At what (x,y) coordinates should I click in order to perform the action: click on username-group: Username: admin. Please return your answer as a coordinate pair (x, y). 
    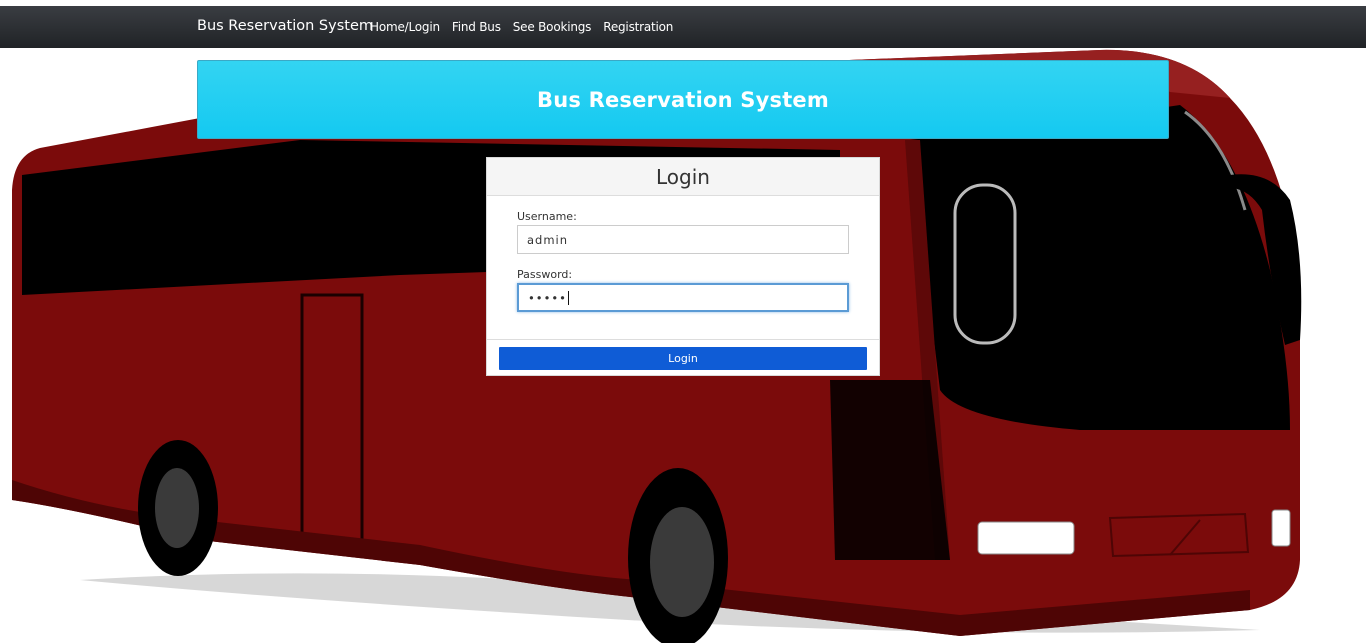
    Looking at the image, I should click on (683, 232).